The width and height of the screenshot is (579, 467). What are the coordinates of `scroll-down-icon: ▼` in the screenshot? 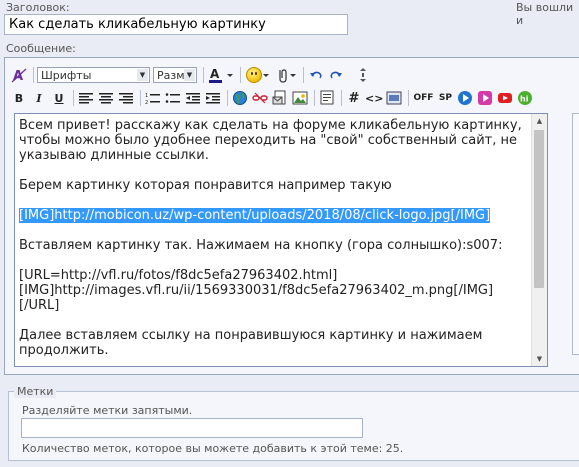 It's located at (539, 359).